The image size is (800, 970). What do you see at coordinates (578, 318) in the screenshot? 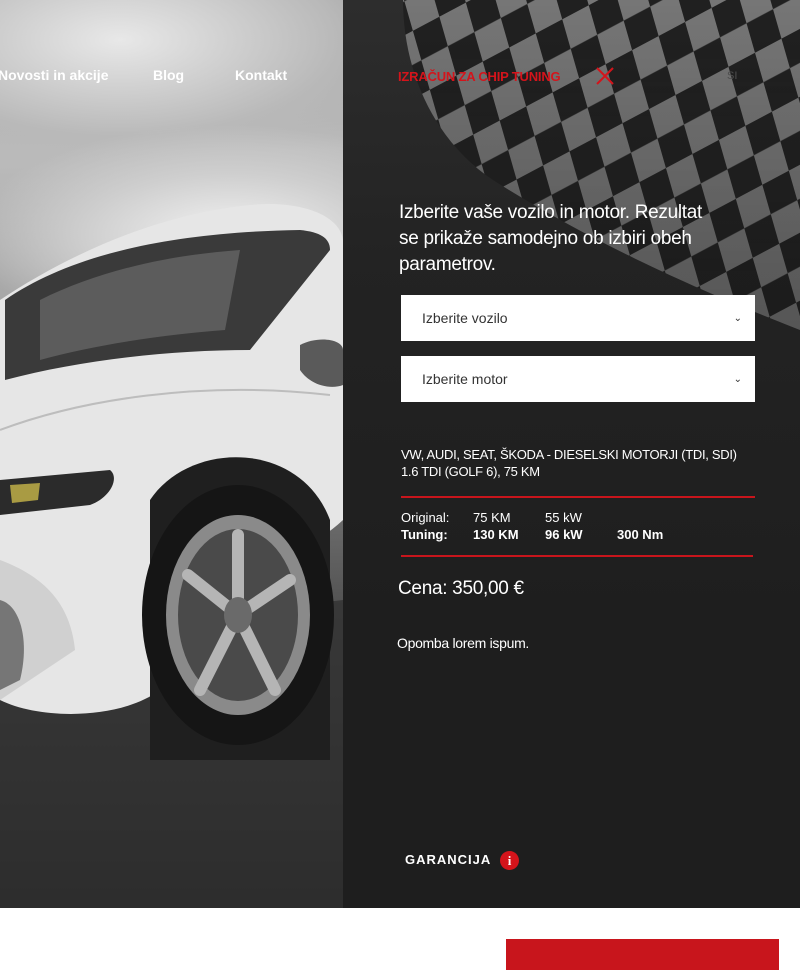
I see `vehicle-select: Izberite vozilo ⌄` at bounding box center [578, 318].